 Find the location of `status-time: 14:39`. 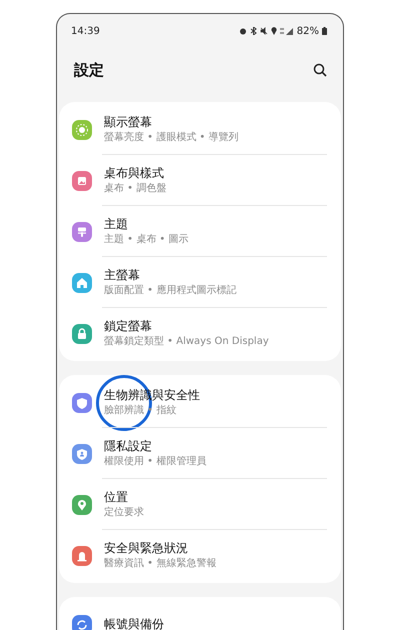

status-time: 14:39 is located at coordinates (85, 31).